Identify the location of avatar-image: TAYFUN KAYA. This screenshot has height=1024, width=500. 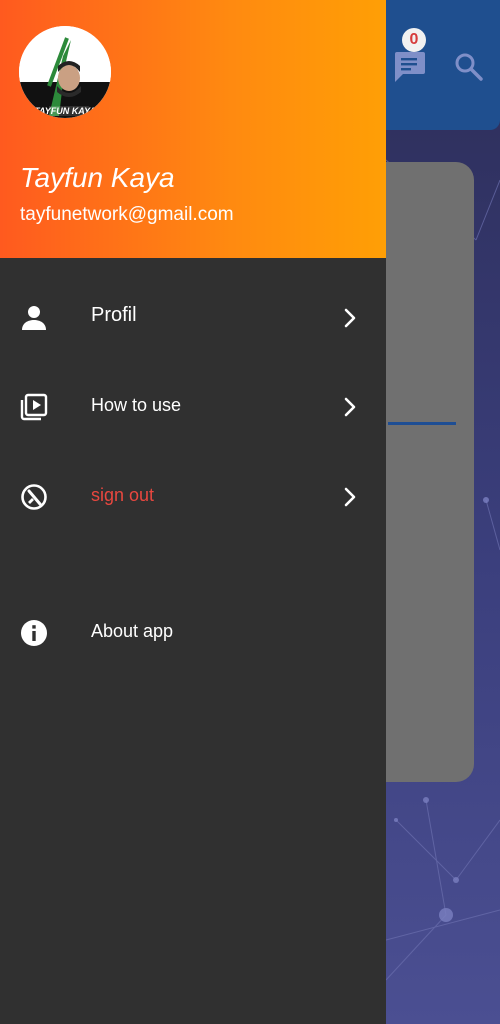
(65, 72).